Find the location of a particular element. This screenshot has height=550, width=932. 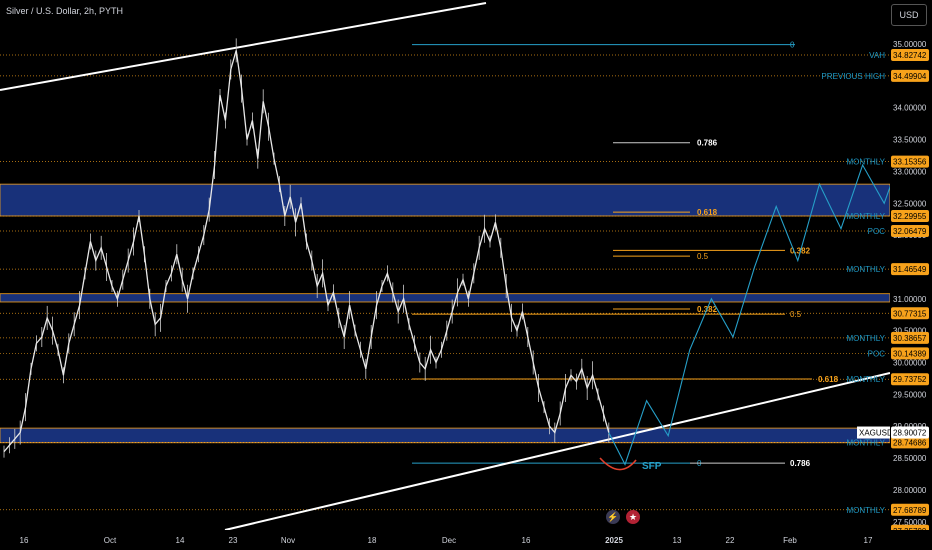

y-tick-0: 35.00000 is located at coordinates (910, 44).